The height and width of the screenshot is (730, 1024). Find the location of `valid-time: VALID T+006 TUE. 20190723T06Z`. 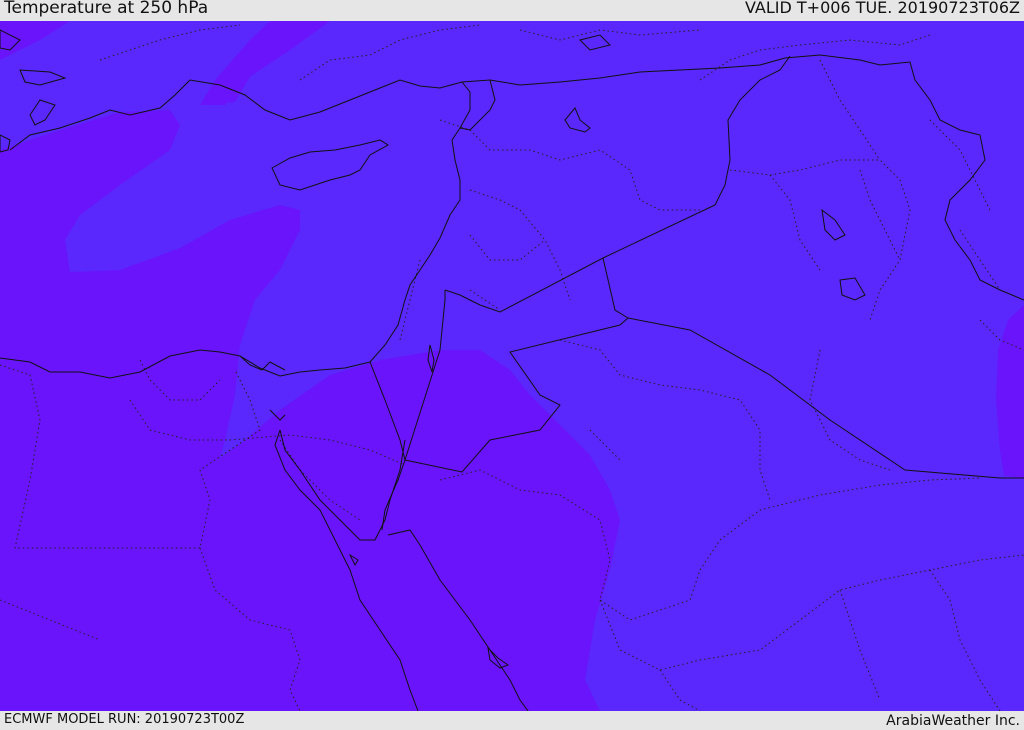

valid-time: VALID T+006 TUE. 20190723T06Z is located at coordinates (882, 8).